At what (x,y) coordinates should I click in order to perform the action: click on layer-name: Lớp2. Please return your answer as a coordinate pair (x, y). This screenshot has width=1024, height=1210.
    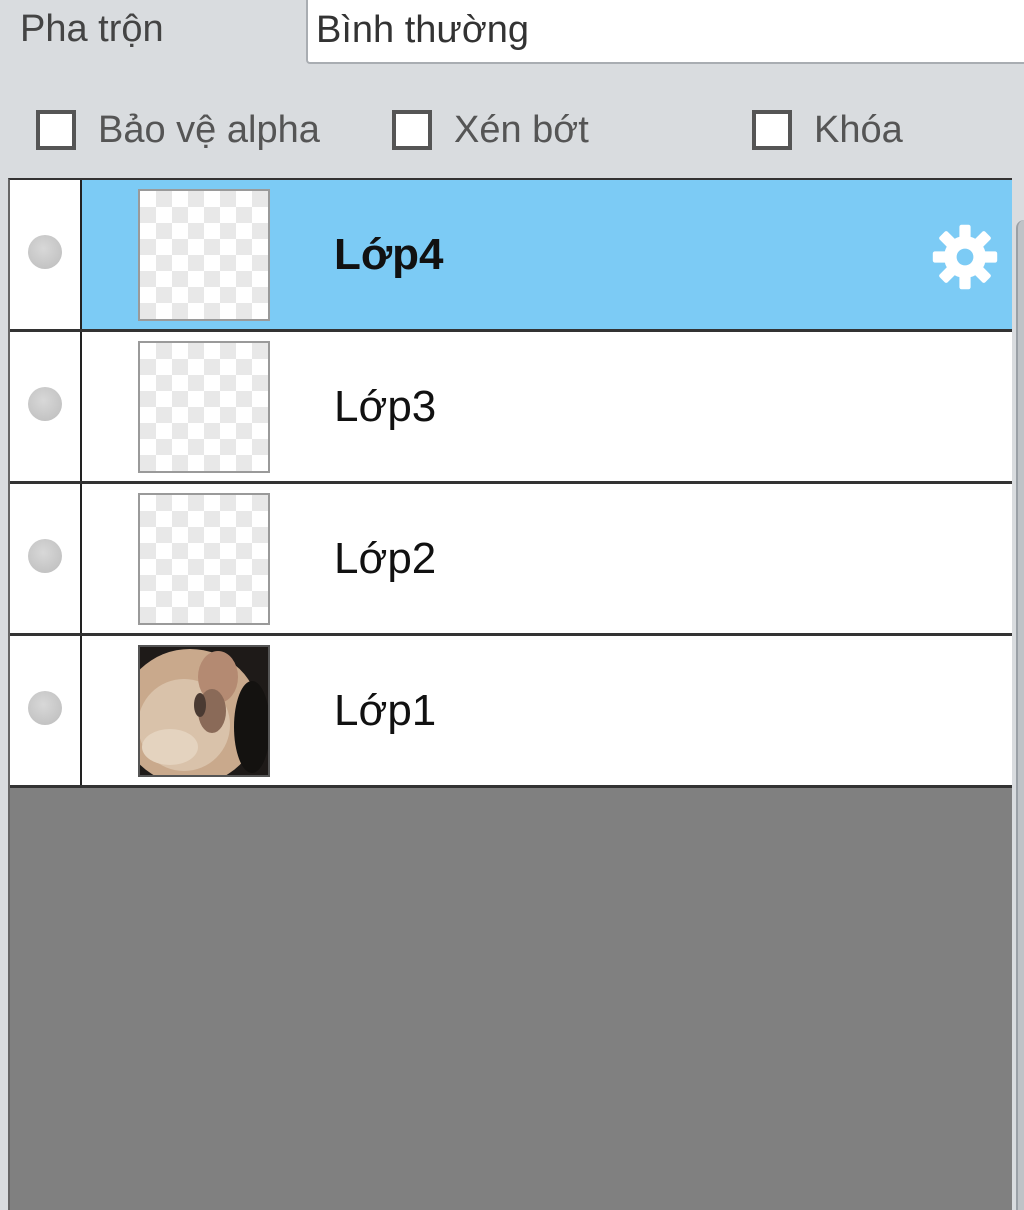
    Looking at the image, I should click on (385, 558).